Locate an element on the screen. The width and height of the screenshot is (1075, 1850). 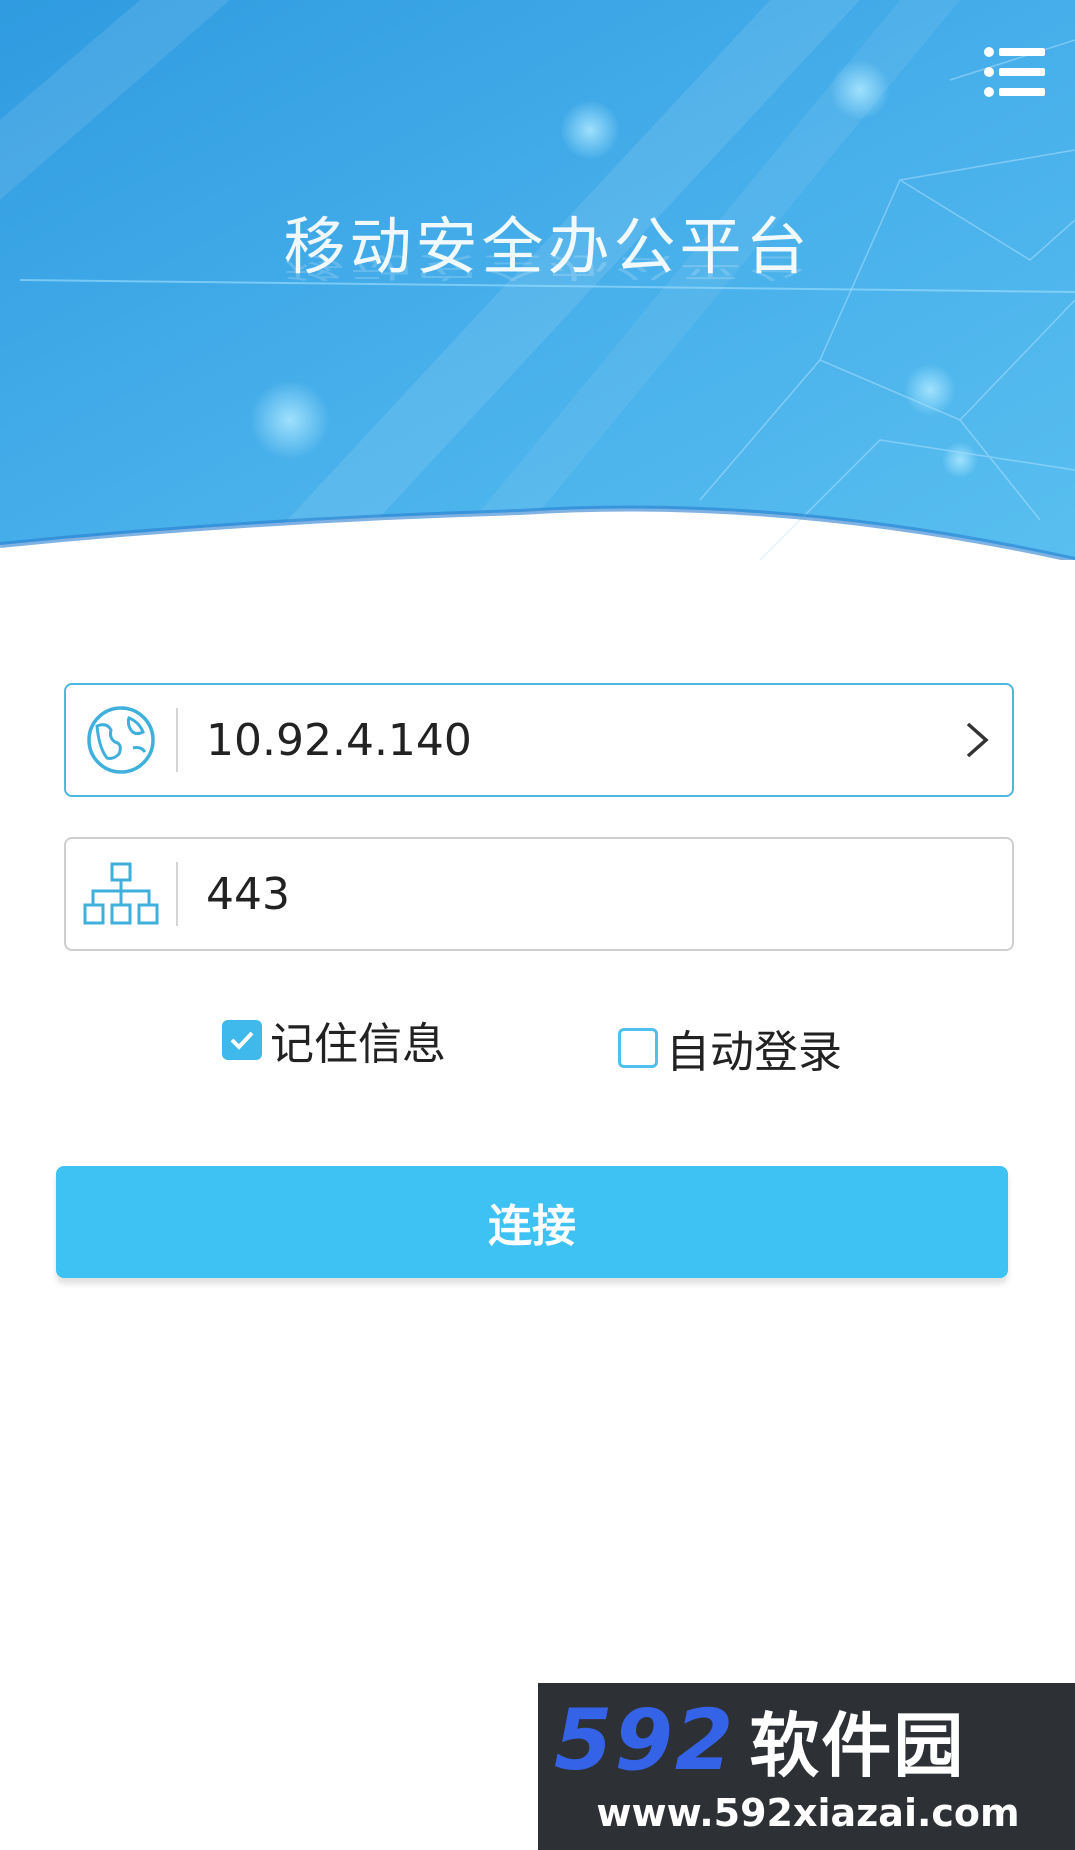
menu-button is located at coordinates (1015, 72).